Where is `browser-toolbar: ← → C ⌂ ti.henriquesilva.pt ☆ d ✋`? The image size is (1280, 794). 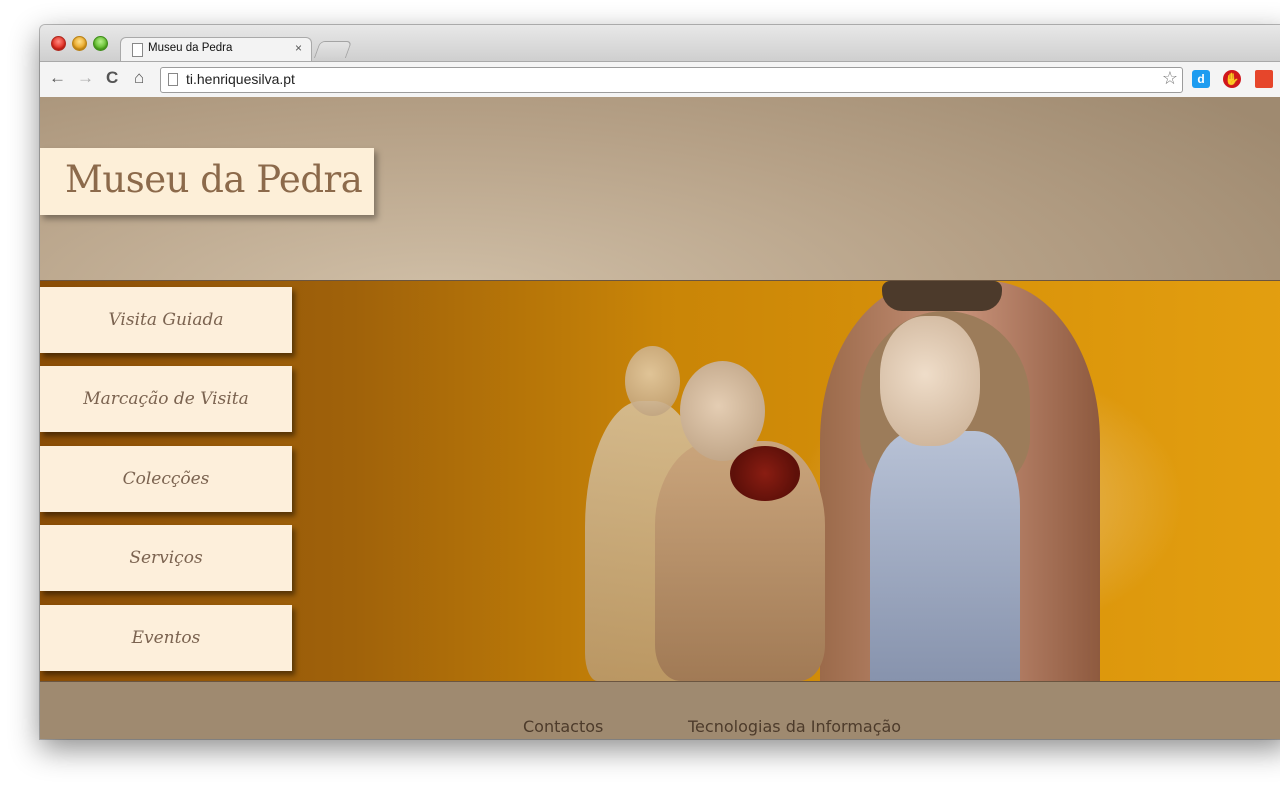 browser-toolbar: ← → C ⌂ ti.henriquesilva.pt ☆ d ✋ is located at coordinates (660, 79).